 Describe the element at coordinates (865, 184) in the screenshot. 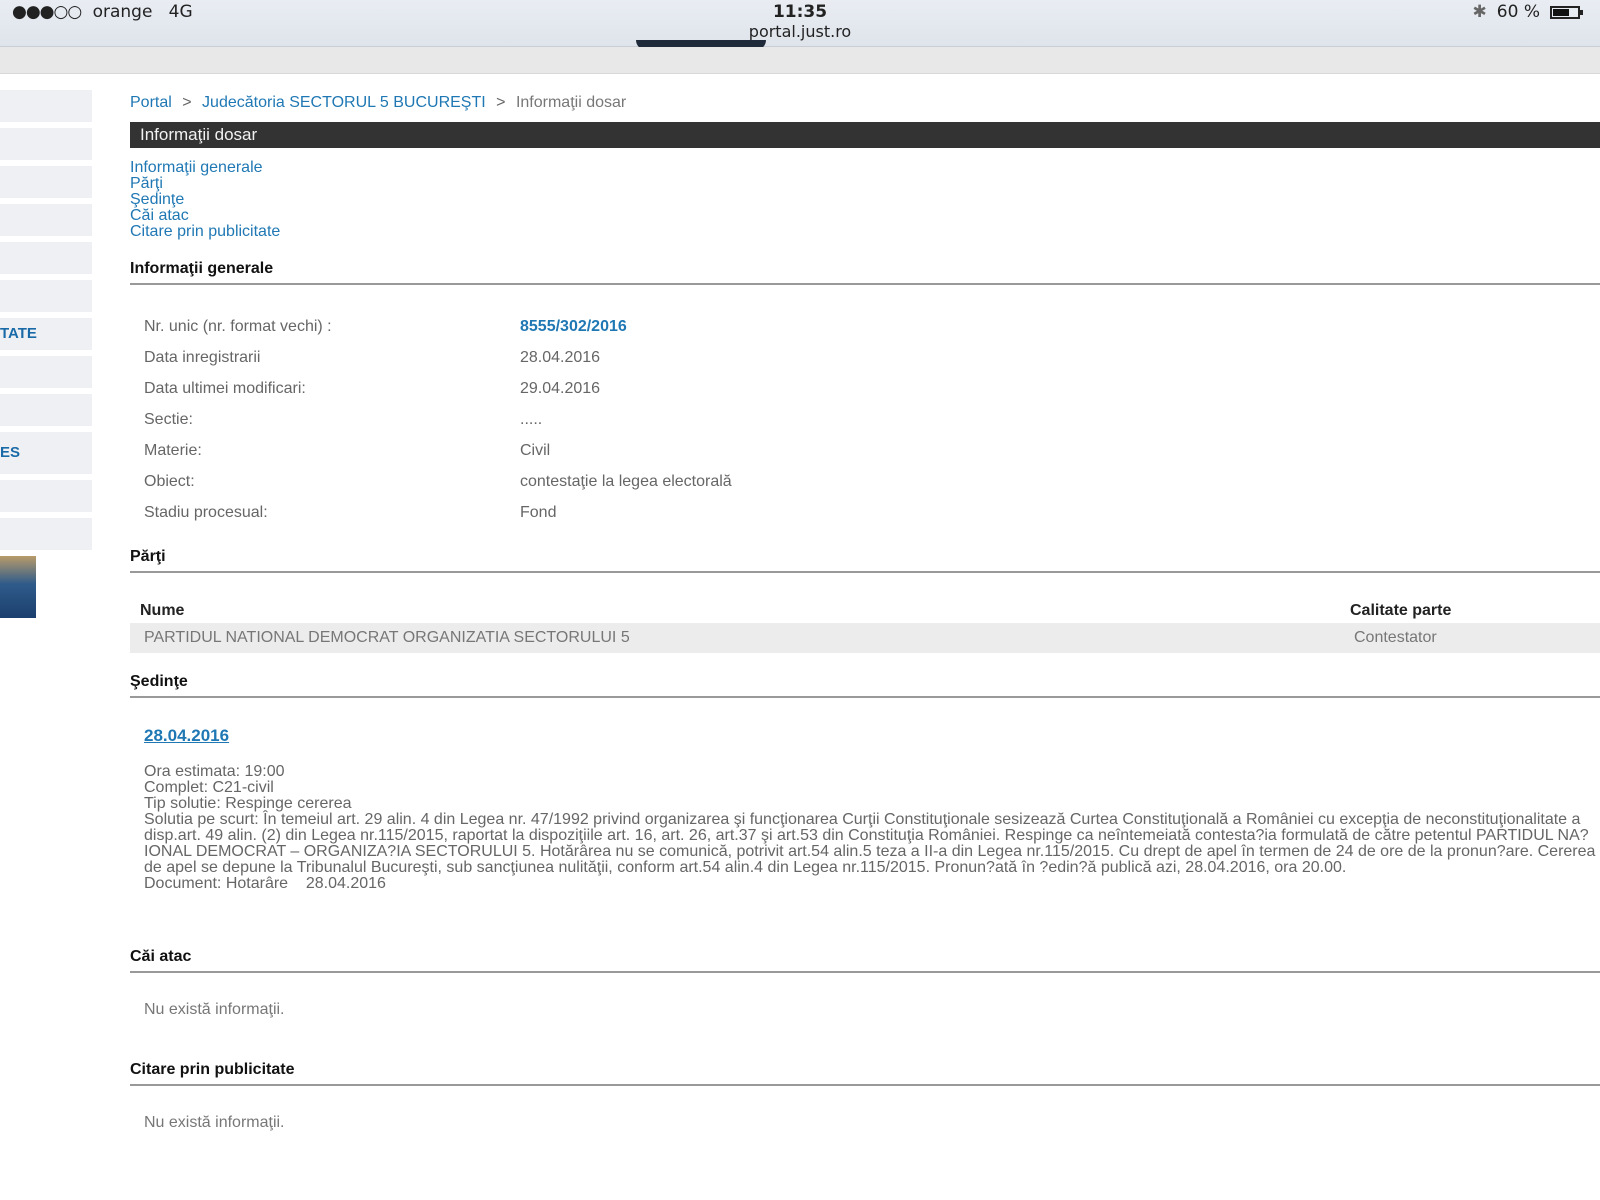

I see `toc-link-parti: Părţi` at that location.